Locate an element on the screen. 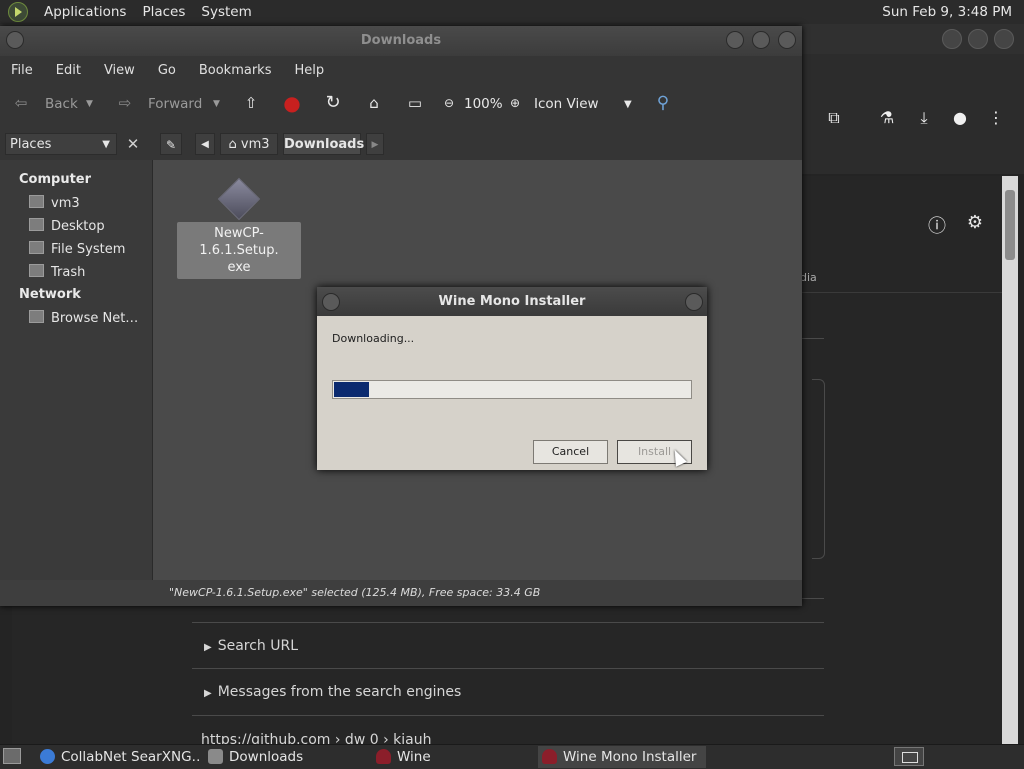 The image size is (1024, 769). result-url: https://github.com › dw 0 › kiauh is located at coordinates (316, 738).